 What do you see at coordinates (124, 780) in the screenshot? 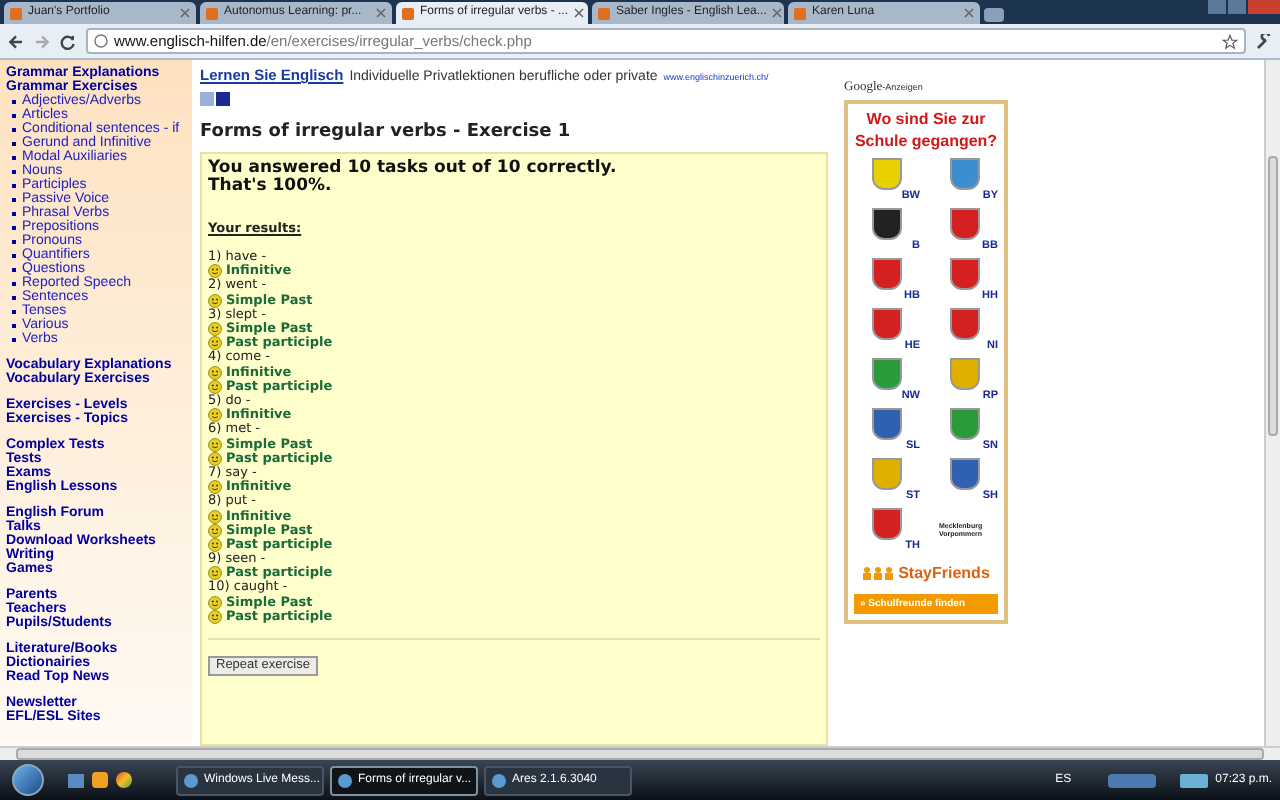
I see `browser-icon` at bounding box center [124, 780].